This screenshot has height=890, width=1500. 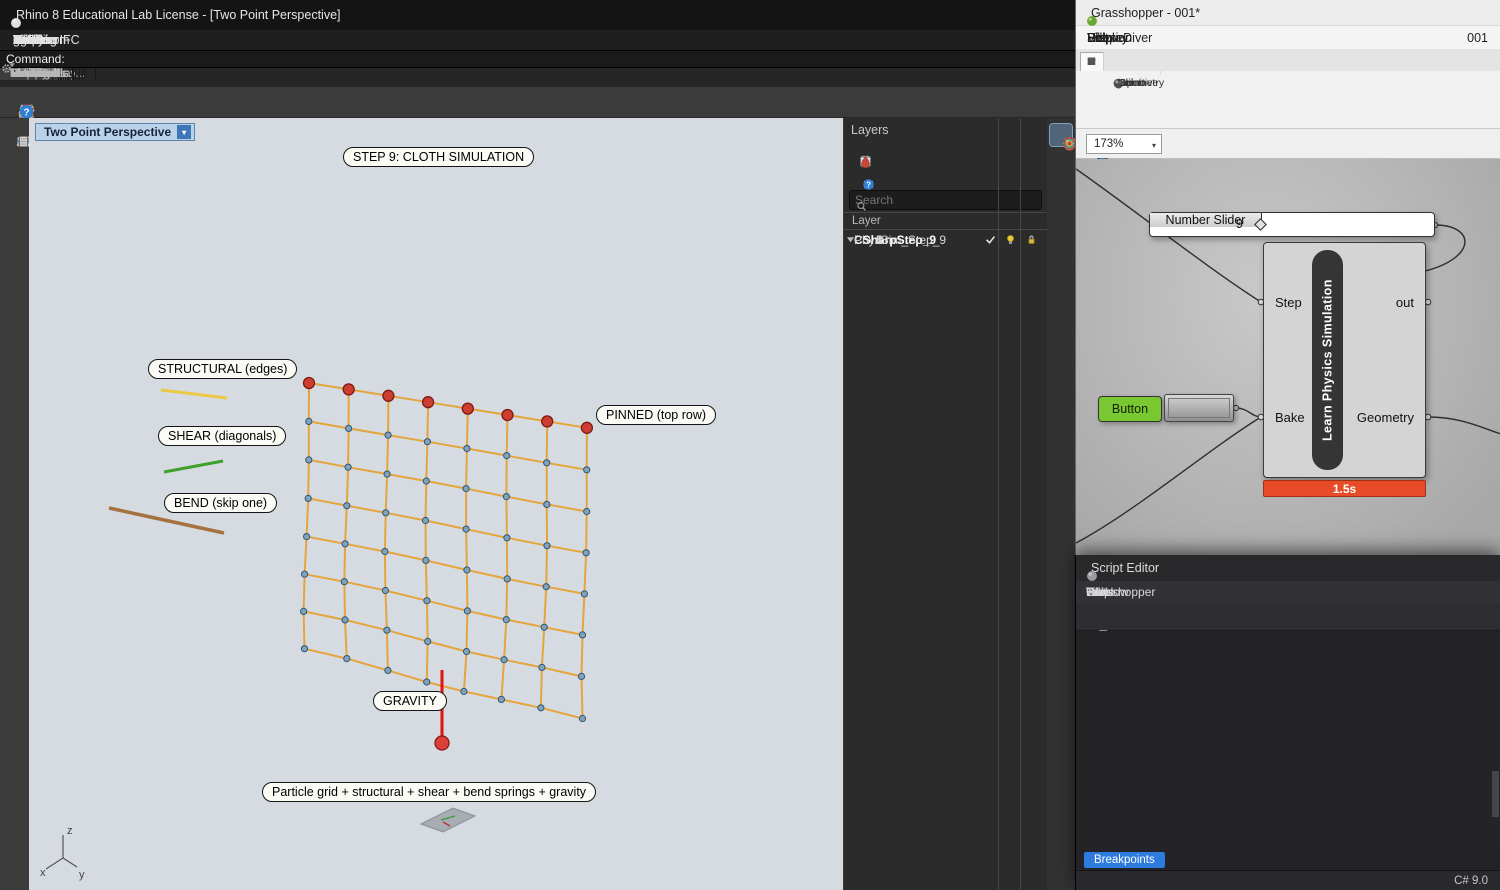 I want to click on gh-group-util: Util ▾, so click(x=1118, y=80).